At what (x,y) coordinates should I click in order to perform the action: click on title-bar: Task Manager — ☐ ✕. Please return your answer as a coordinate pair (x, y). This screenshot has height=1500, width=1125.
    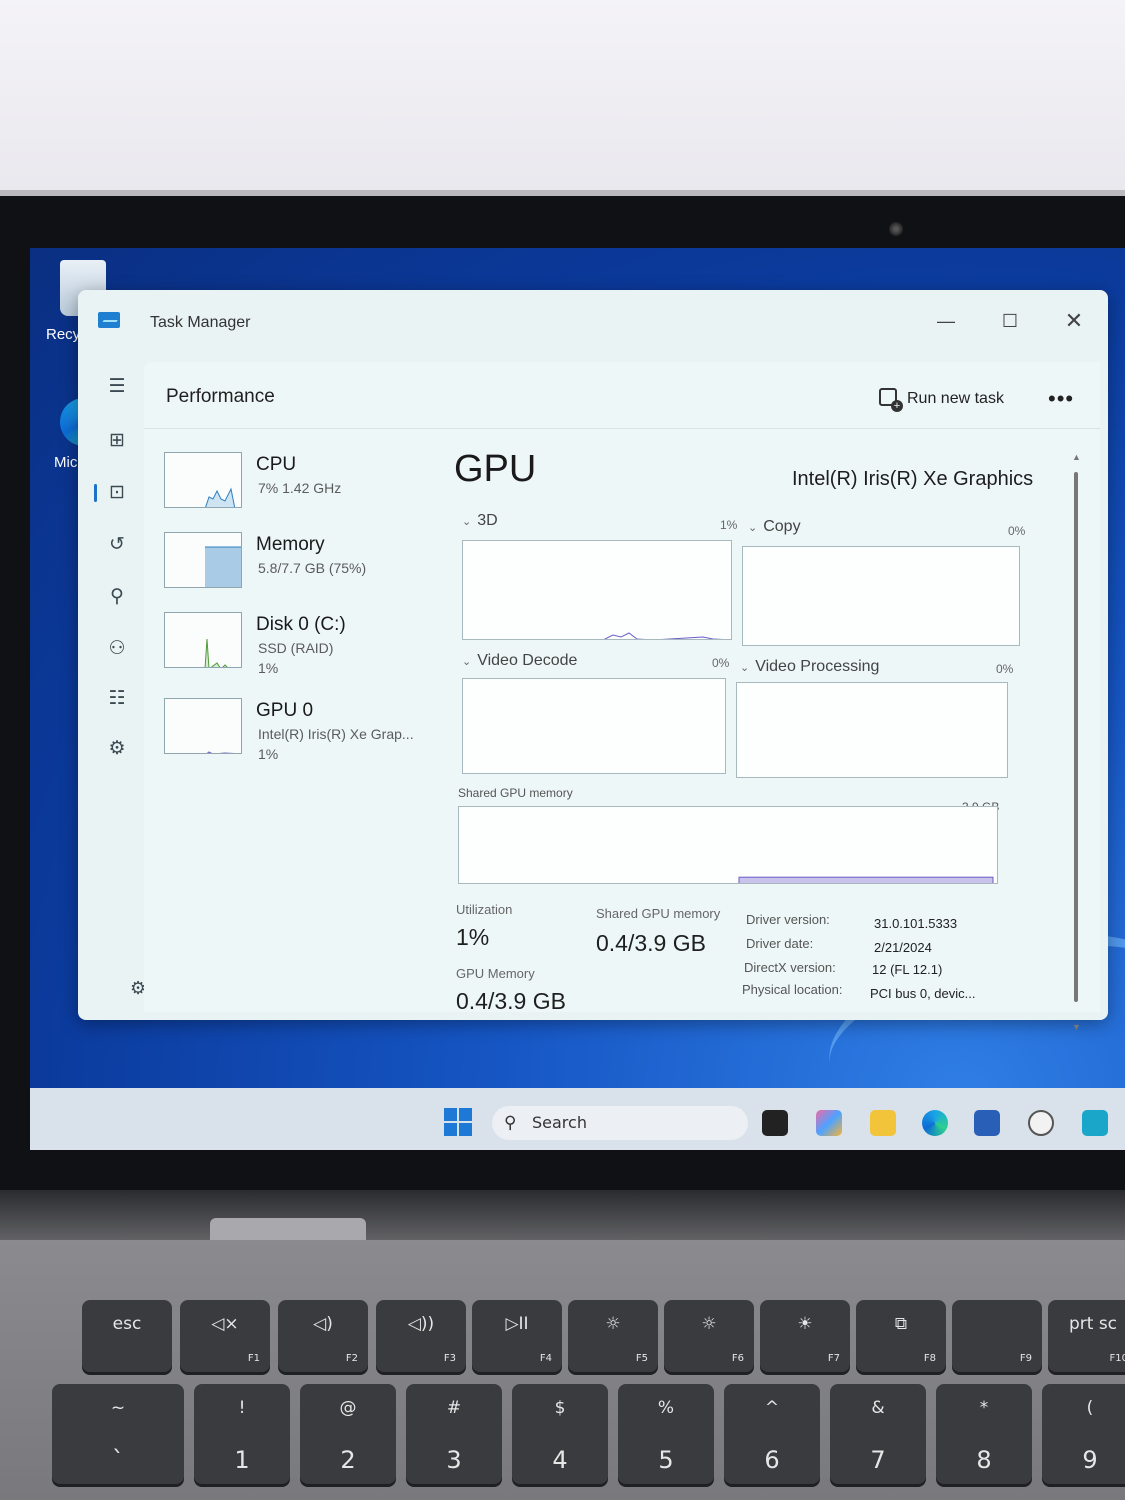
    Looking at the image, I should click on (593, 321).